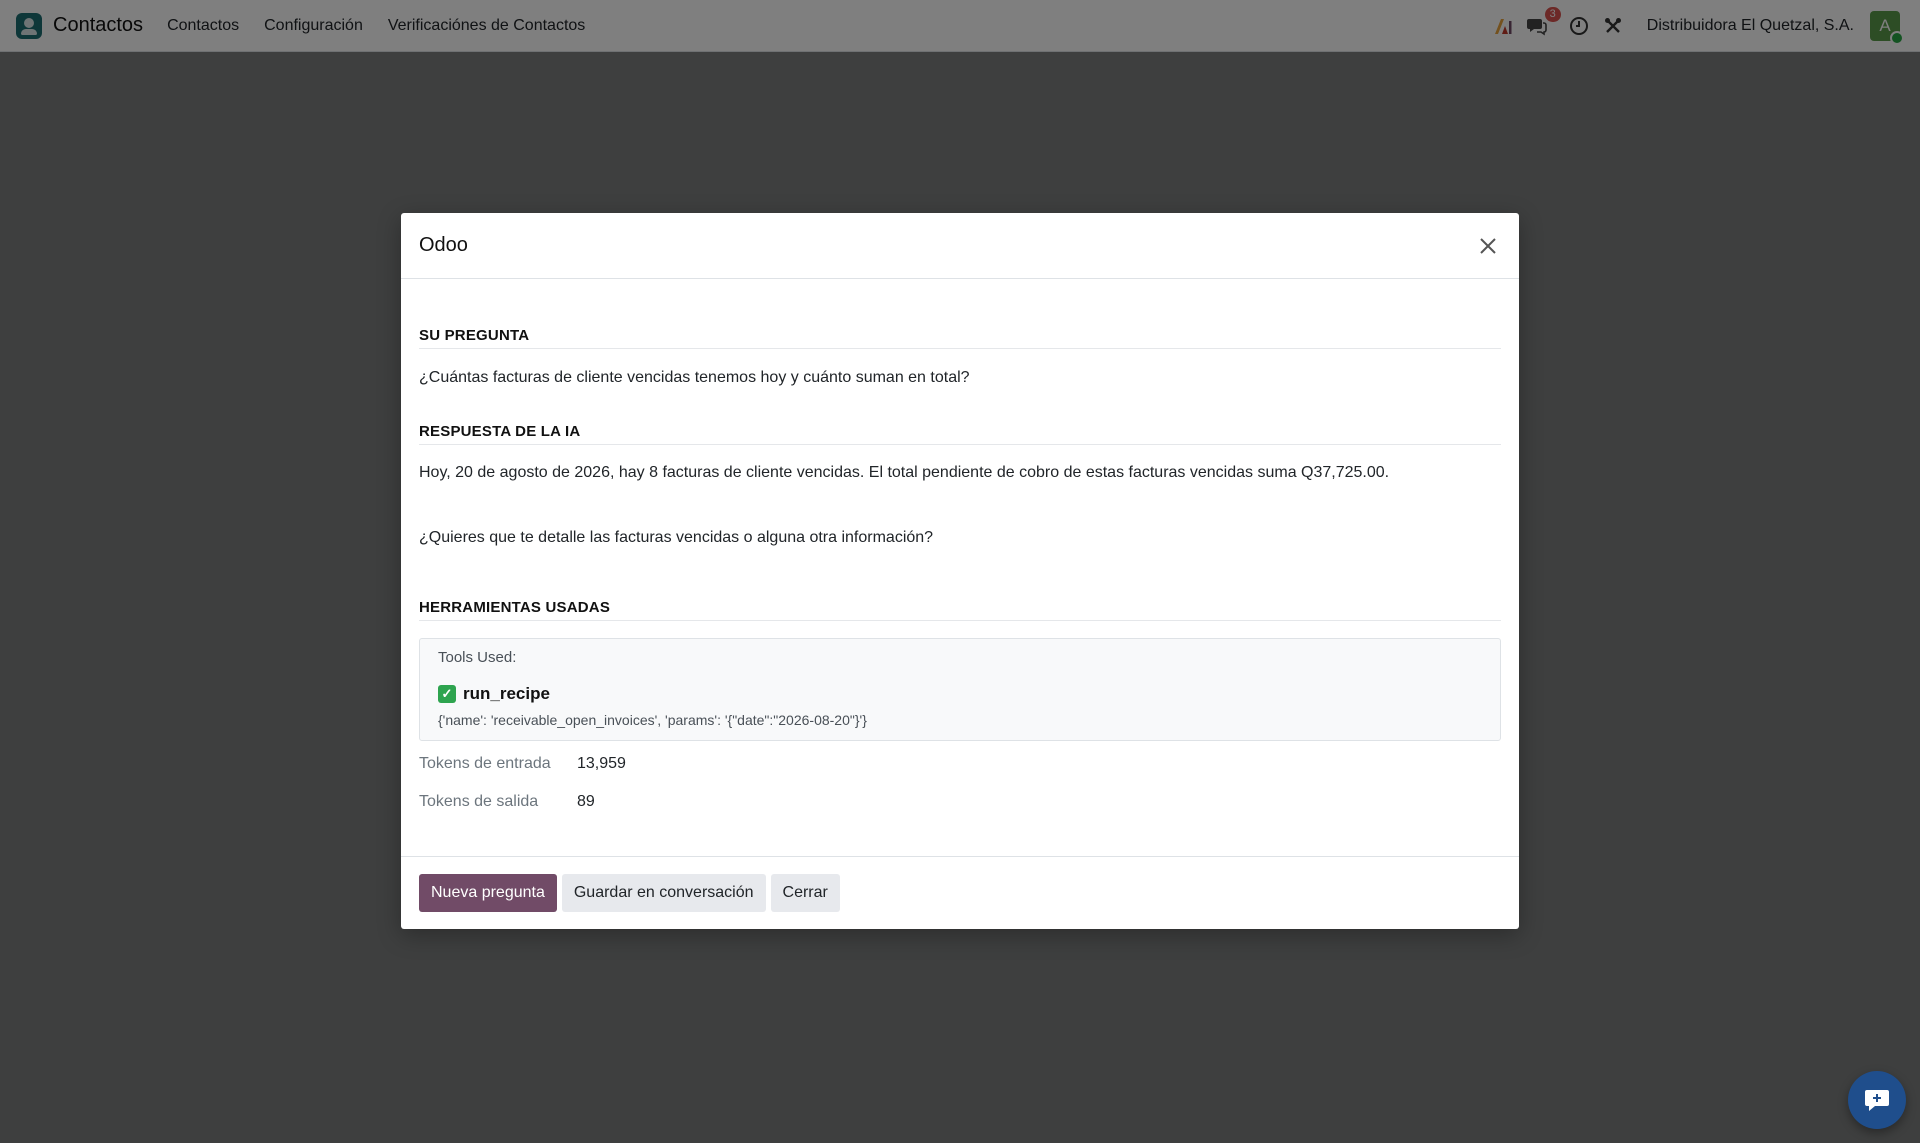 The width and height of the screenshot is (1920, 1143). Describe the element at coordinates (805, 893) in the screenshot. I see `close-button: Cerrar` at that location.